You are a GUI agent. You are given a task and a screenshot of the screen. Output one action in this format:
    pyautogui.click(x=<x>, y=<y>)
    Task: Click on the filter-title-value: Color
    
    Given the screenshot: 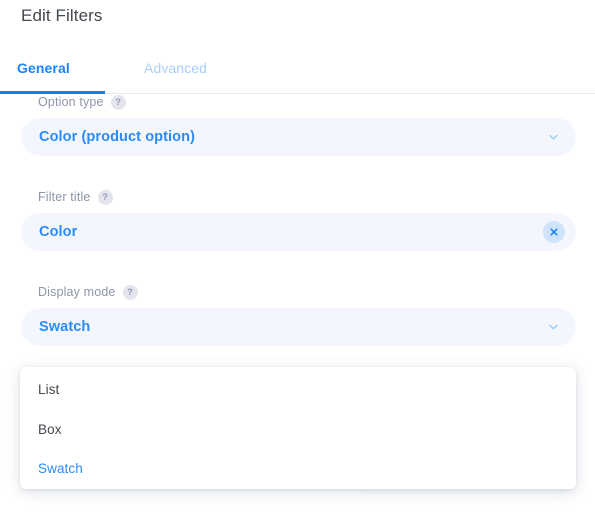 What is the action you would take?
    pyautogui.click(x=58, y=232)
    